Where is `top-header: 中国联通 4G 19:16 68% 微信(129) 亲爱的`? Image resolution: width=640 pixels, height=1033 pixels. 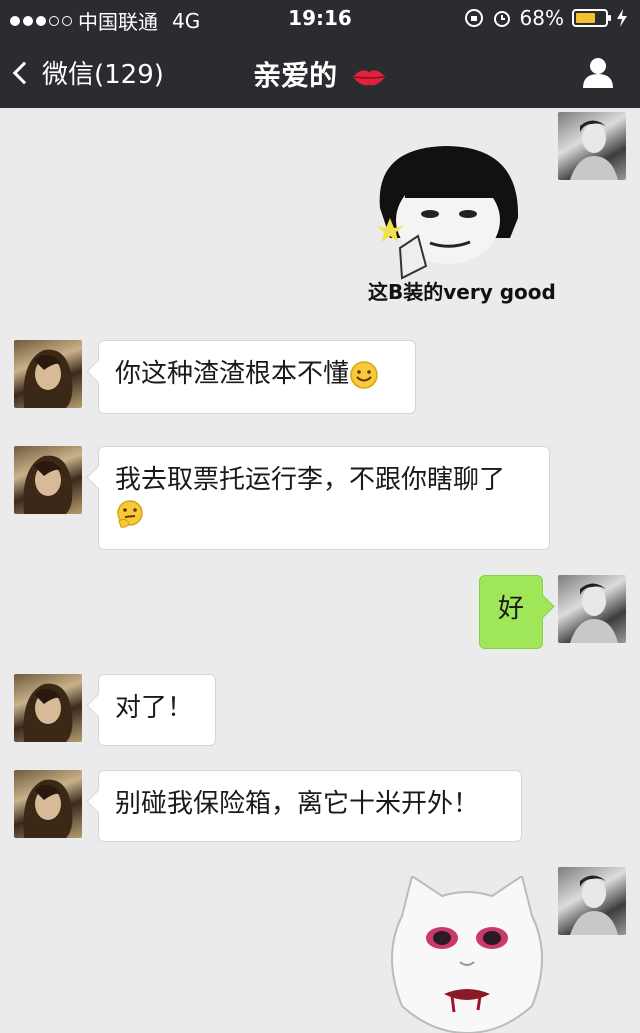
top-header: 中国联通 4G 19:16 68% 微信(129) 亲爱的 is located at coordinates (320, 54).